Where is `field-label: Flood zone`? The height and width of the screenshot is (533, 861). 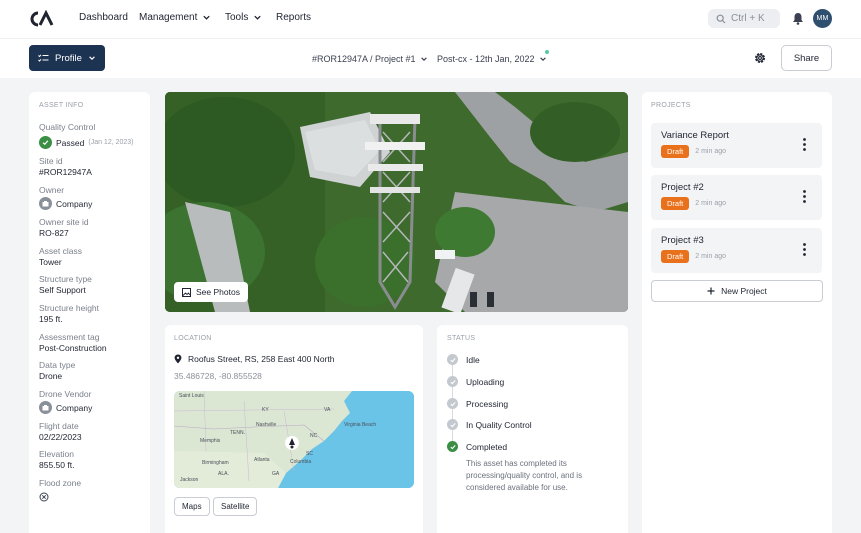 field-label: Flood zone is located at coordinates (60, 483).